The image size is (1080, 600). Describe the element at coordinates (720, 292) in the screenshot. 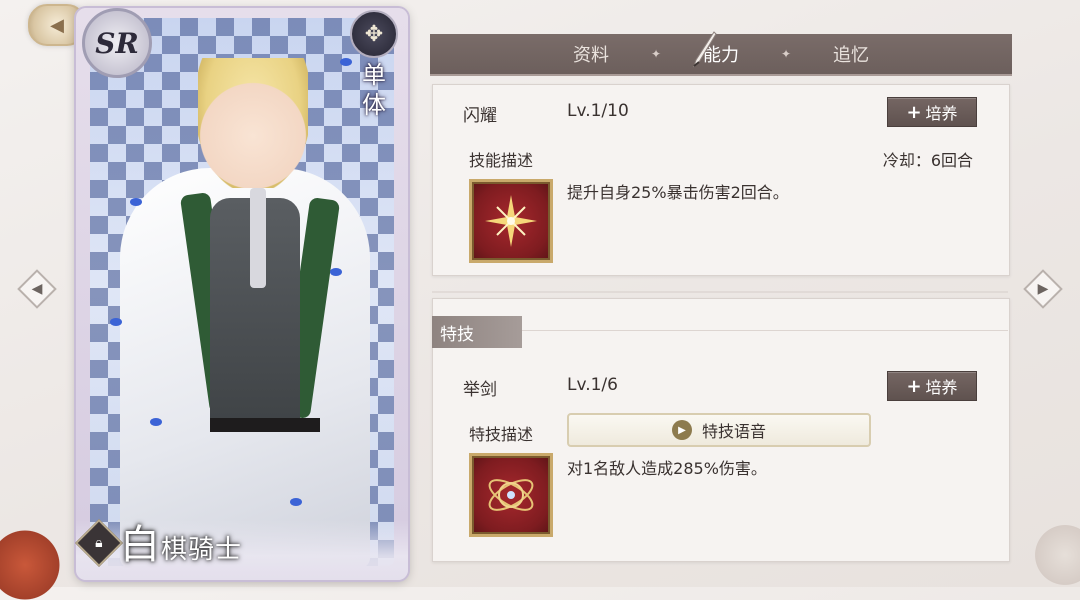

I see `section-divider` at that location.